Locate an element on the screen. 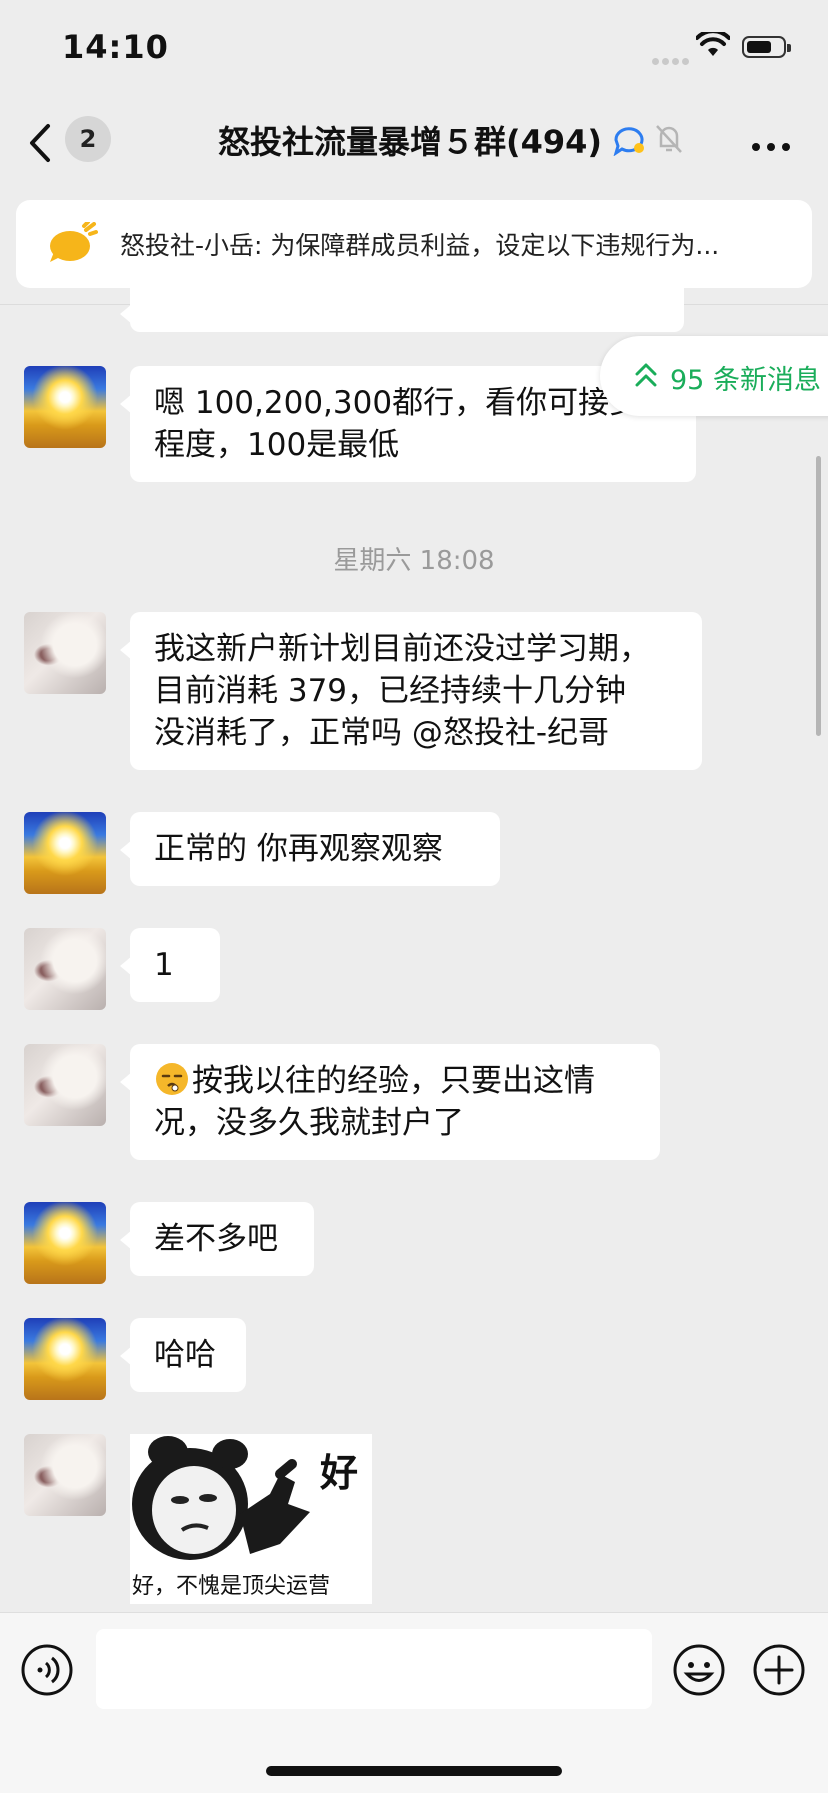 This screenshot has height=1793, width=828. message-text: 程度，100是最低 is located at coordinates (277, 445).